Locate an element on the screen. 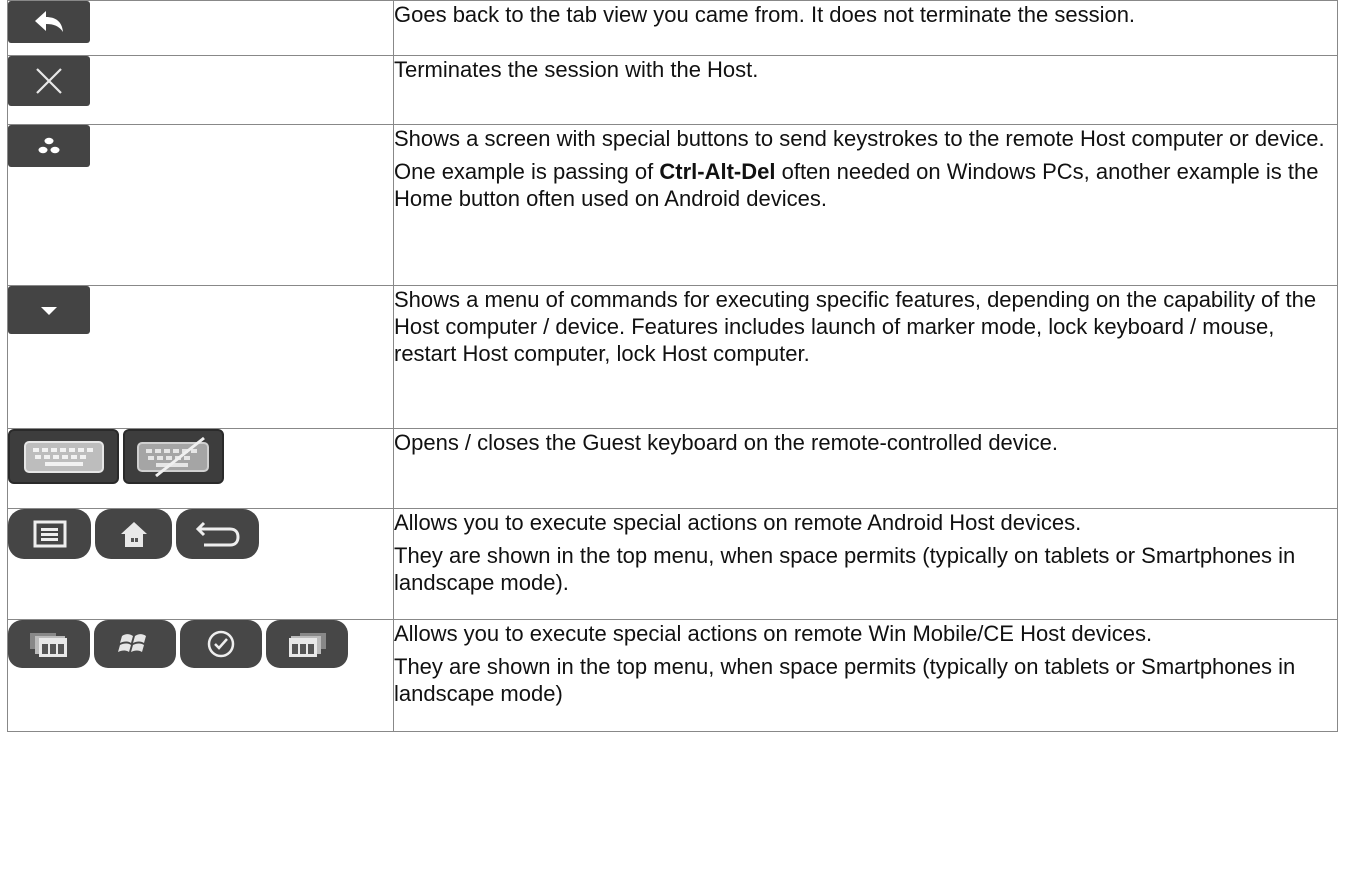 The image size is (1356, 895). back-arrow-icon is located at coordinates (49, 22).